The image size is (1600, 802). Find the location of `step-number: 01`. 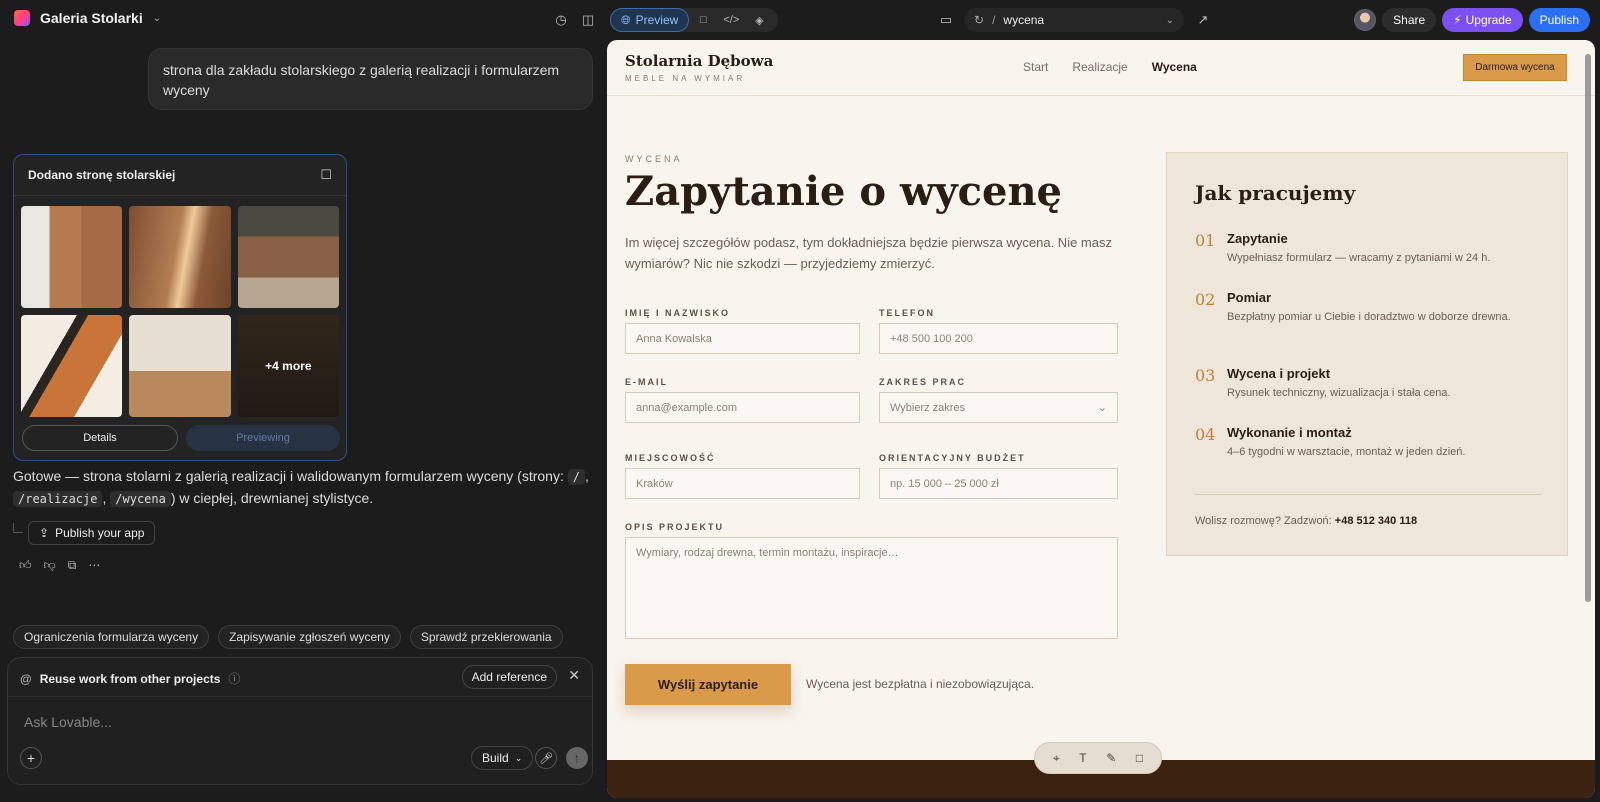

step-number: 01 is located at coordinates (1205, 240).